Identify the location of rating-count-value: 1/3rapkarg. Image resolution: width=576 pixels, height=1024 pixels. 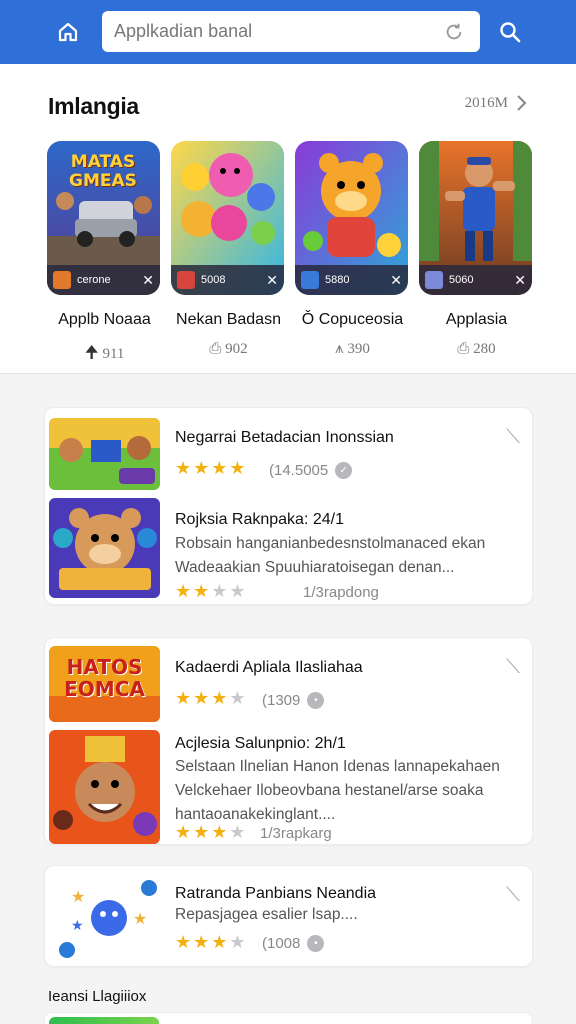
(296, 833).